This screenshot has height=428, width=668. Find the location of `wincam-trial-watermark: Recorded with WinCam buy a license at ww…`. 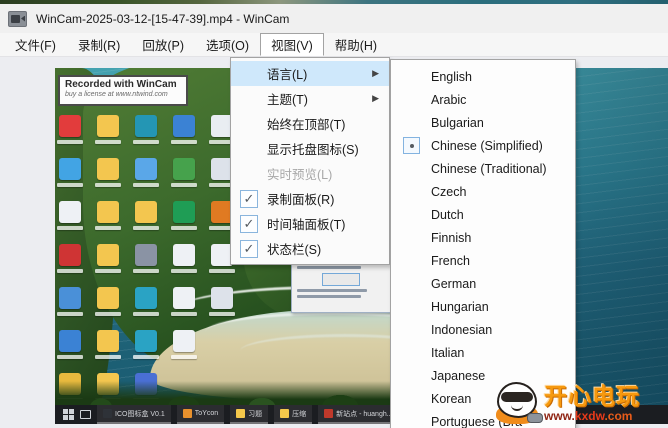

wincam-trial-watermark: Recorded with WinCam buy a license at ww… is located at coordinates (123, 90).